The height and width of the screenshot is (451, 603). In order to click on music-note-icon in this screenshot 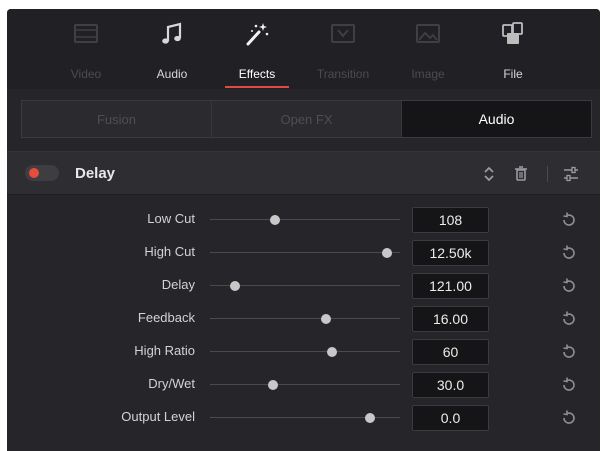, I will do `click(172, 33)`.